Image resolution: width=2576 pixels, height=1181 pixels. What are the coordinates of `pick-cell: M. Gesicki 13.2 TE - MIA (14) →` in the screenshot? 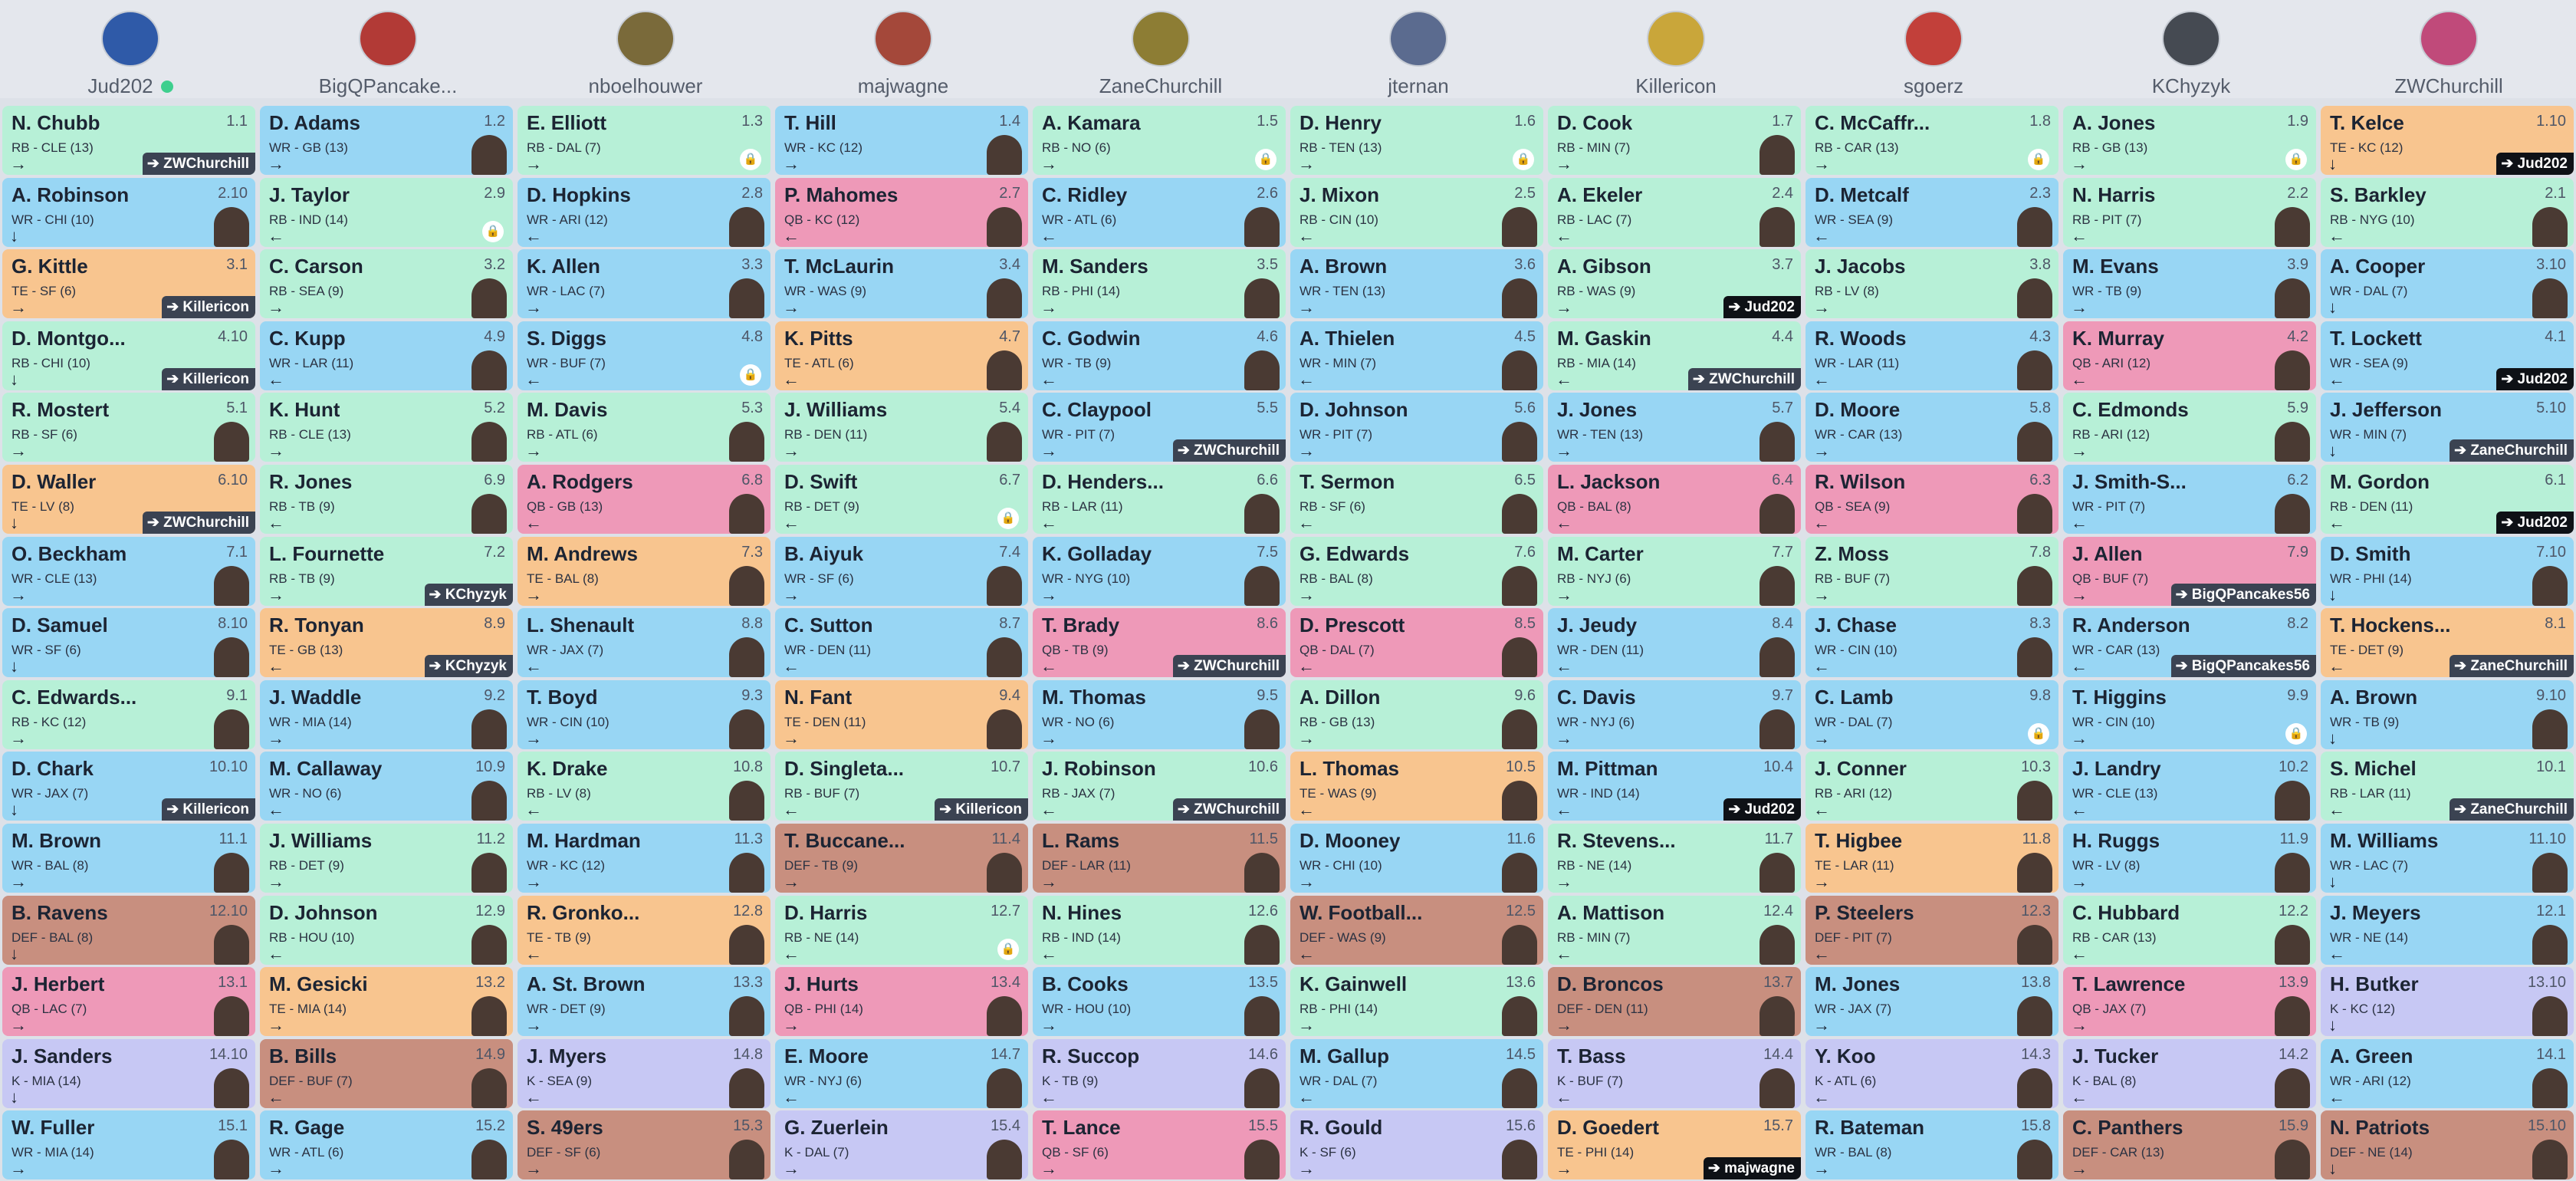 It's located at (386, 1002).